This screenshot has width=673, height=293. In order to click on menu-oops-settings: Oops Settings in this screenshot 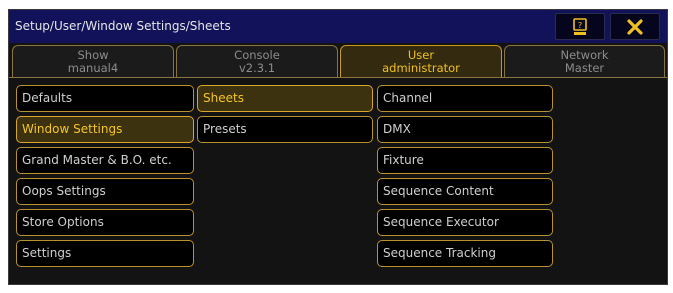, I will do `click(105, 191)`.